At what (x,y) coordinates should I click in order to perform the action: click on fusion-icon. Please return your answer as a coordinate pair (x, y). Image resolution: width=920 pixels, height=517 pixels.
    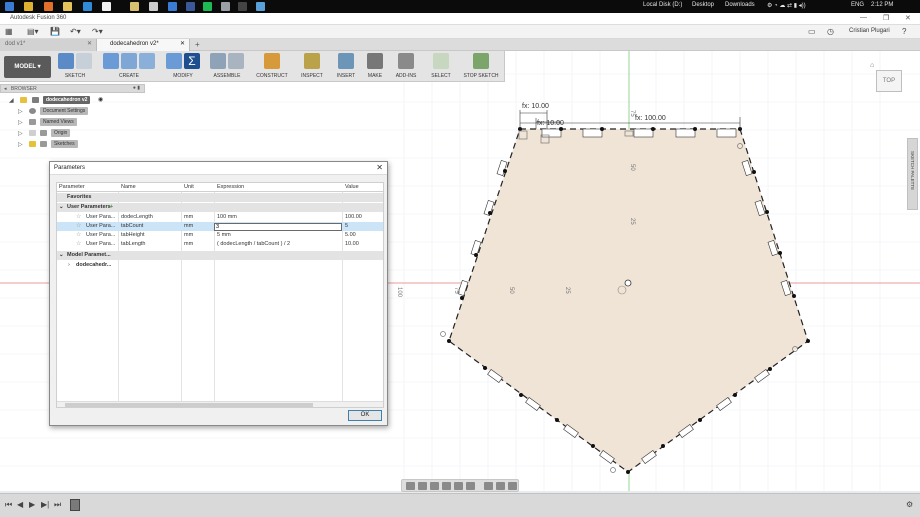
    Looking at the image, I should click on (225, 6).